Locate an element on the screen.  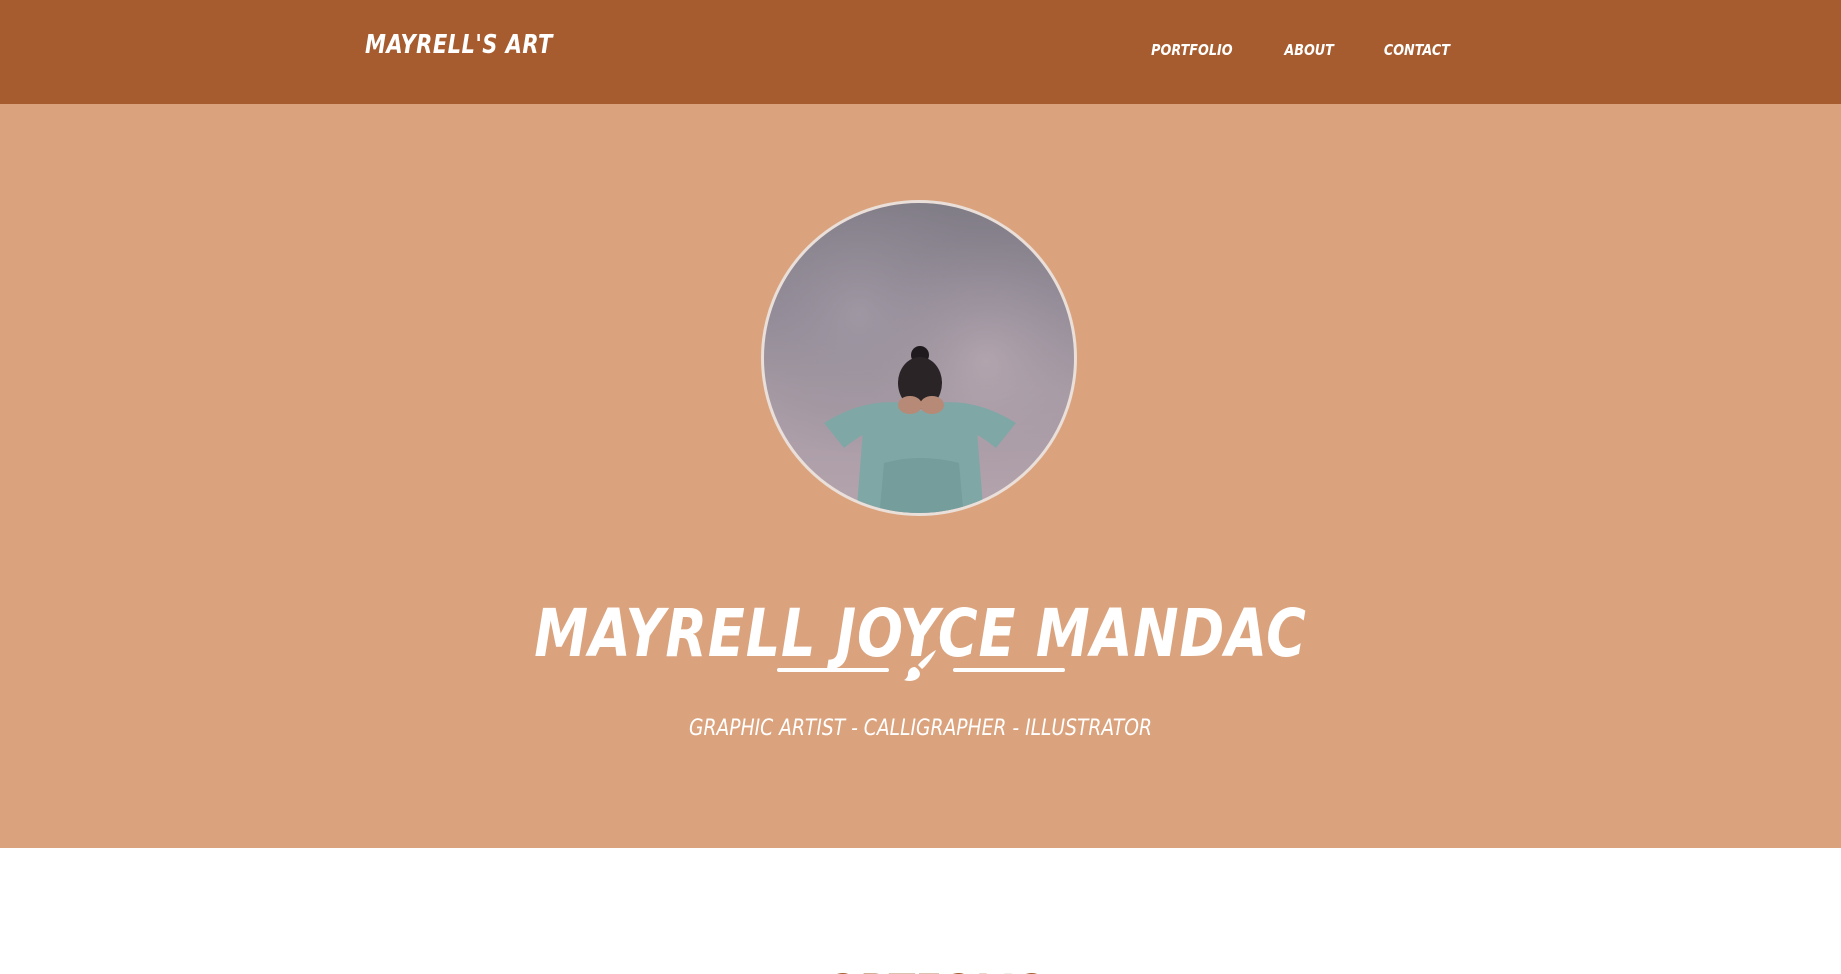
nav-link-contact: CONTACT is located at coordinates (1417, 50).